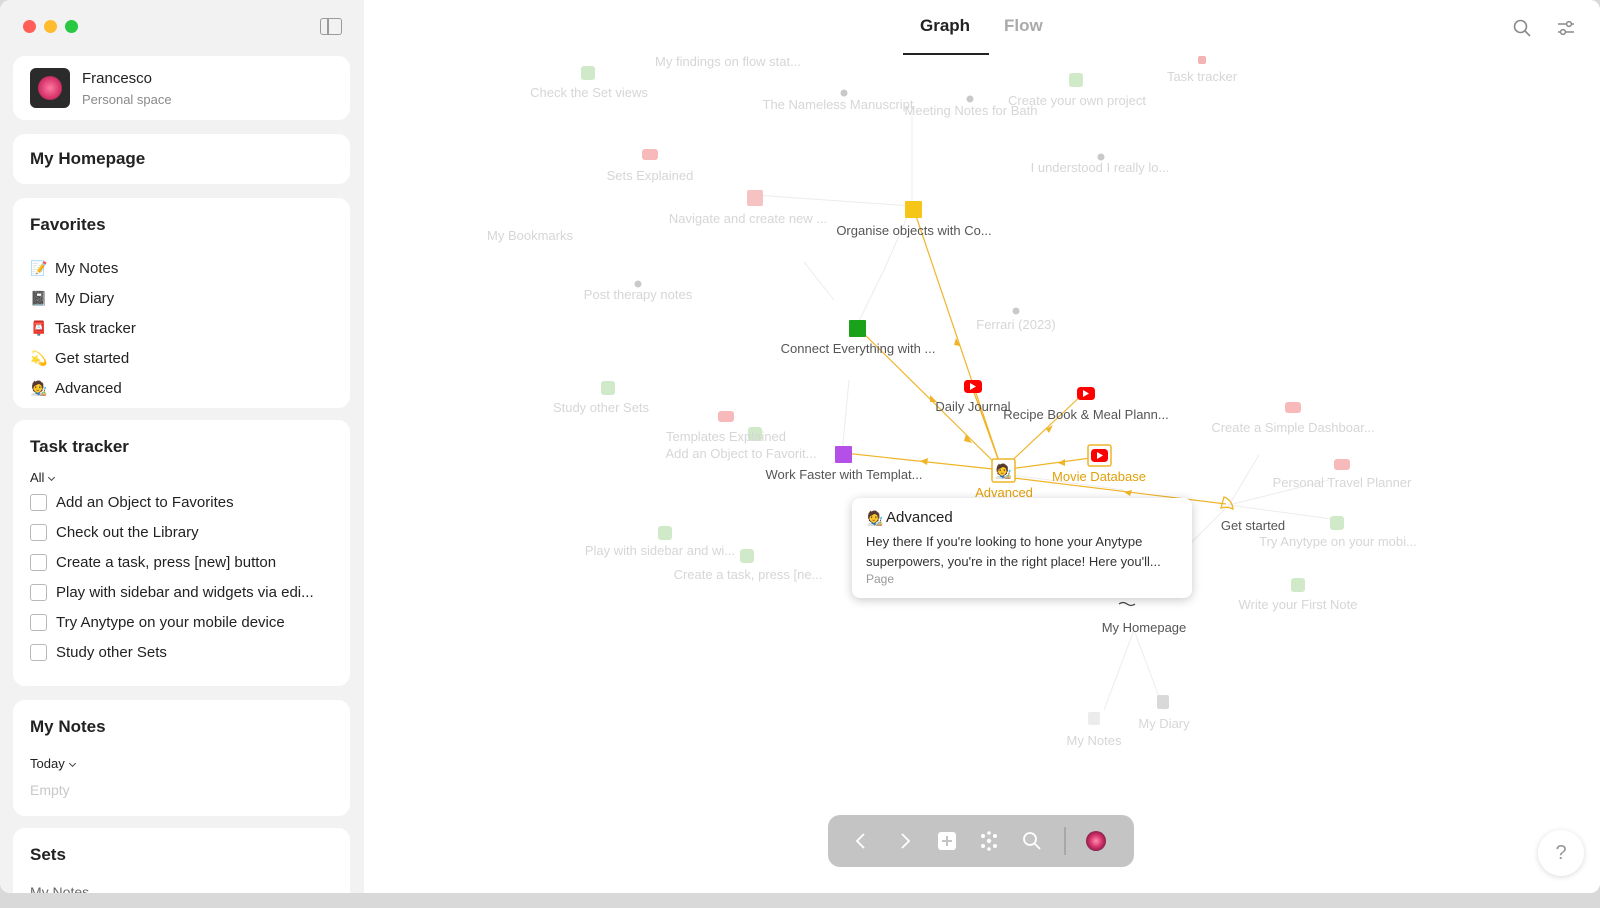 The height and width of the screenshot is (908, 1600). I want to click on graph-label-highlight: Movie Database, so click(1099, 476).